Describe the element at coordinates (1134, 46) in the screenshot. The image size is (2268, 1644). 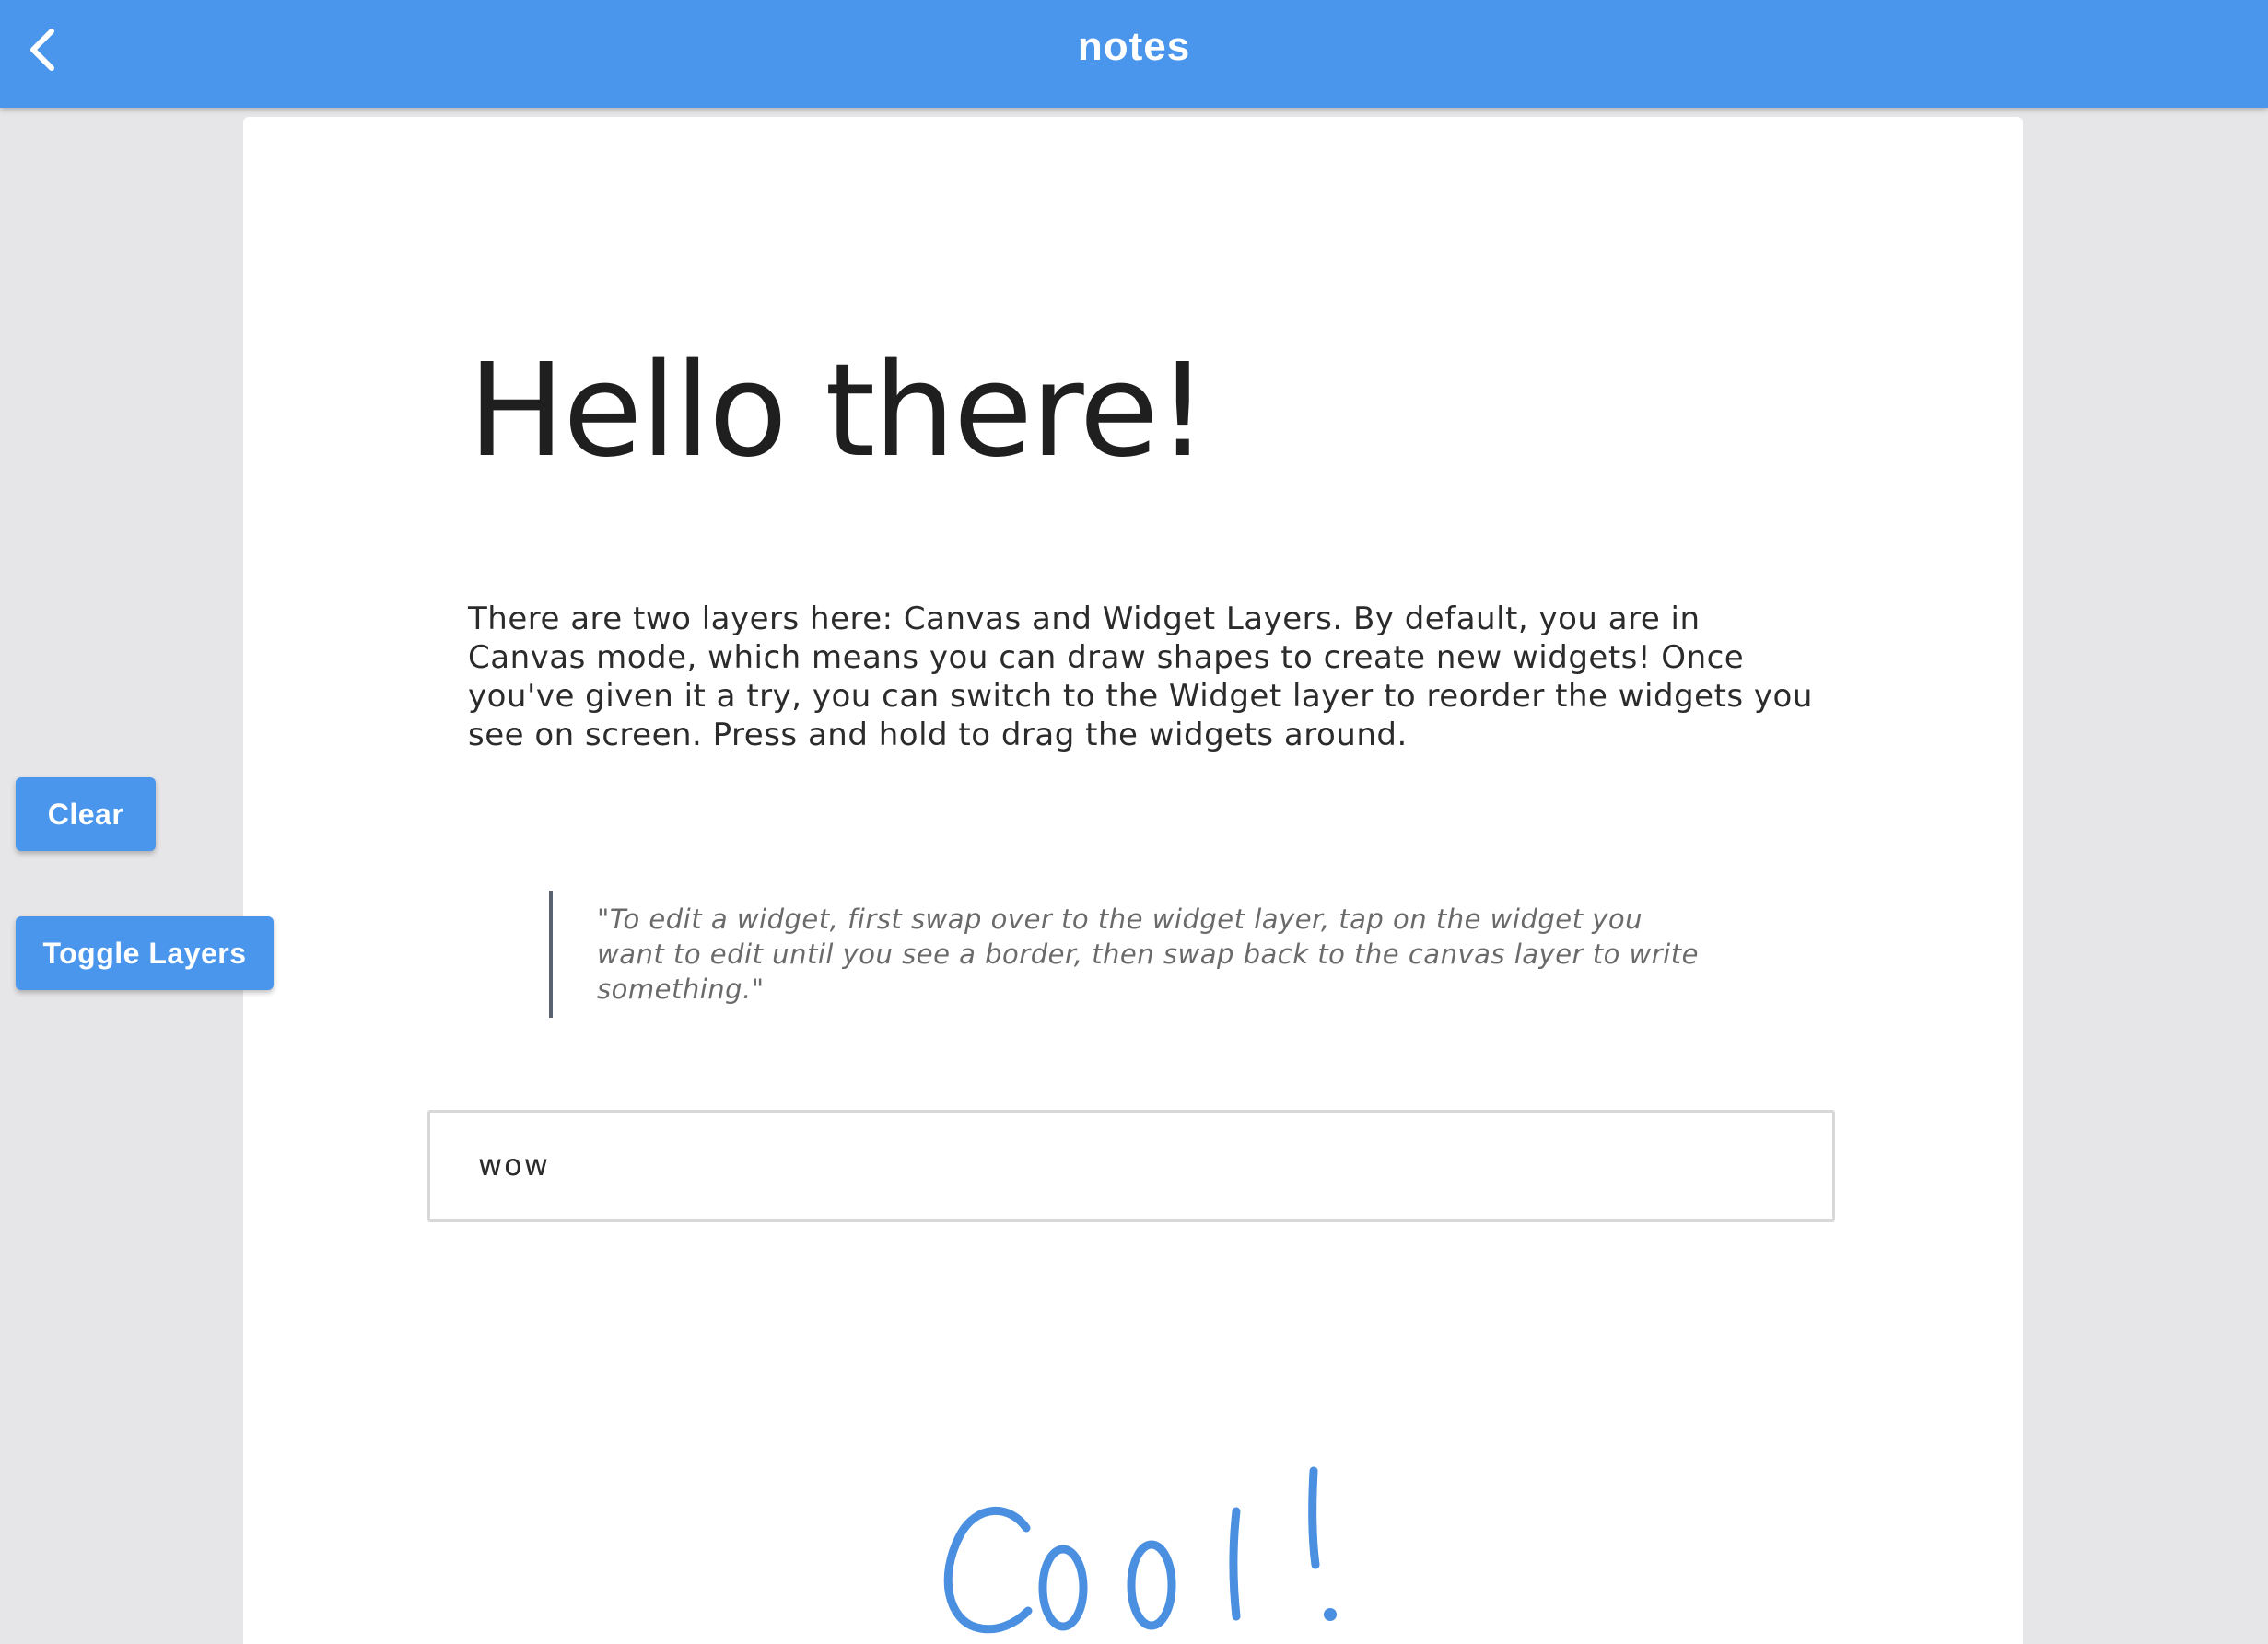
I see `app-title: notes` at that location.